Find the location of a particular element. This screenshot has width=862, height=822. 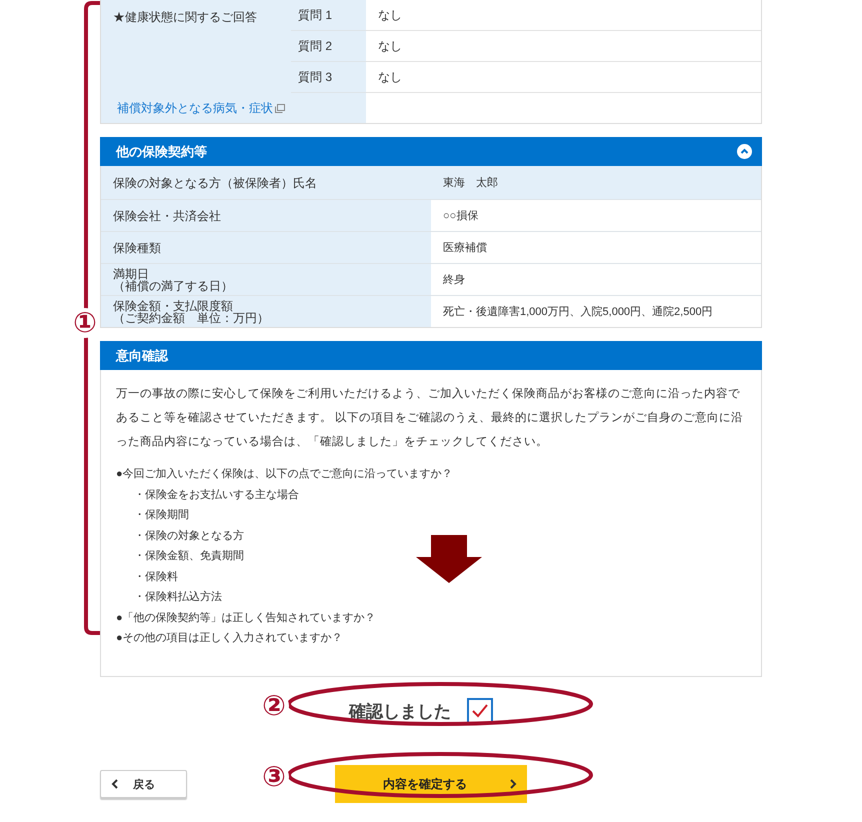

row-label: 保険の対象となる方（被保険者）氏名 is located at coordinates (215, 182).